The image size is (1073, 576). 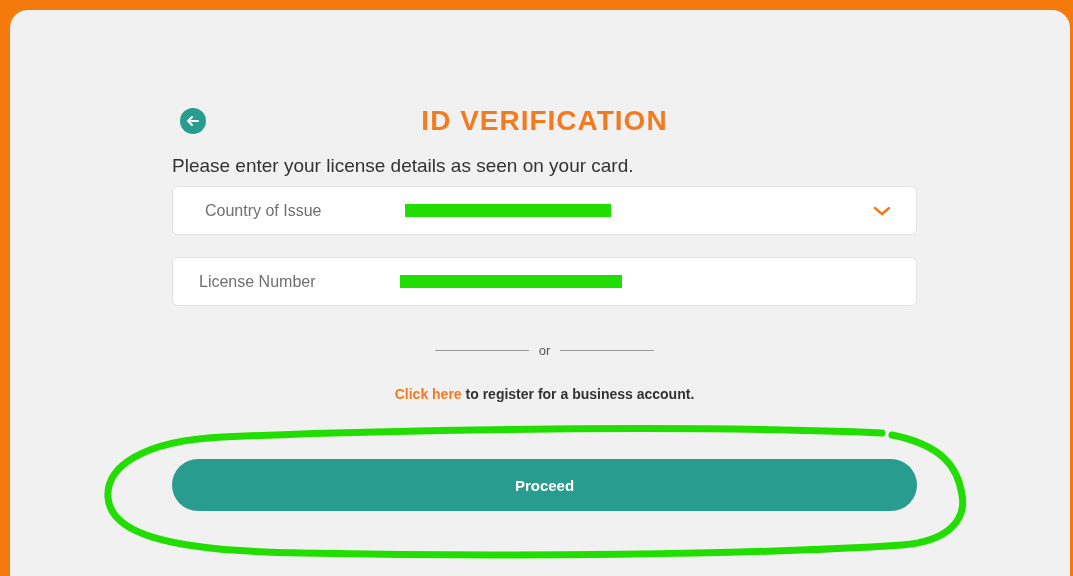 What do you see at coordinates (544, 485) in the screenshot?
I see `proceed-button: Proceed` at bounding box center [544, 485].